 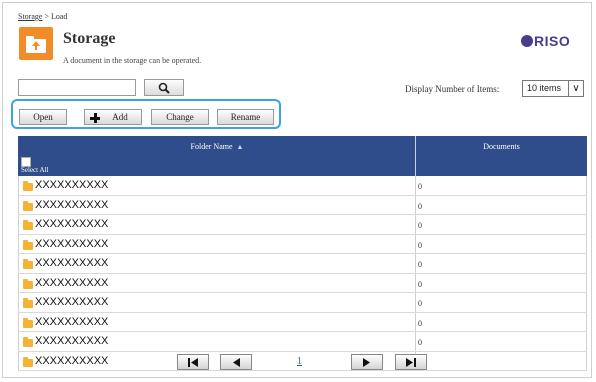 I want to click on current-page-link: 1, so click(x=299, y=361).